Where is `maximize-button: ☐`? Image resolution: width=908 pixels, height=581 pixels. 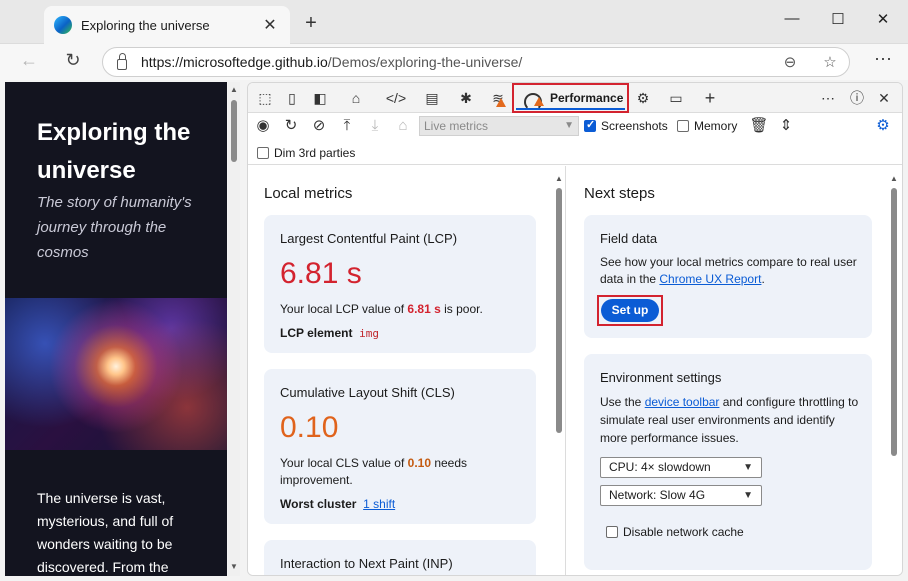 maximize-button: ☐ is located at coordinates (838, 19).